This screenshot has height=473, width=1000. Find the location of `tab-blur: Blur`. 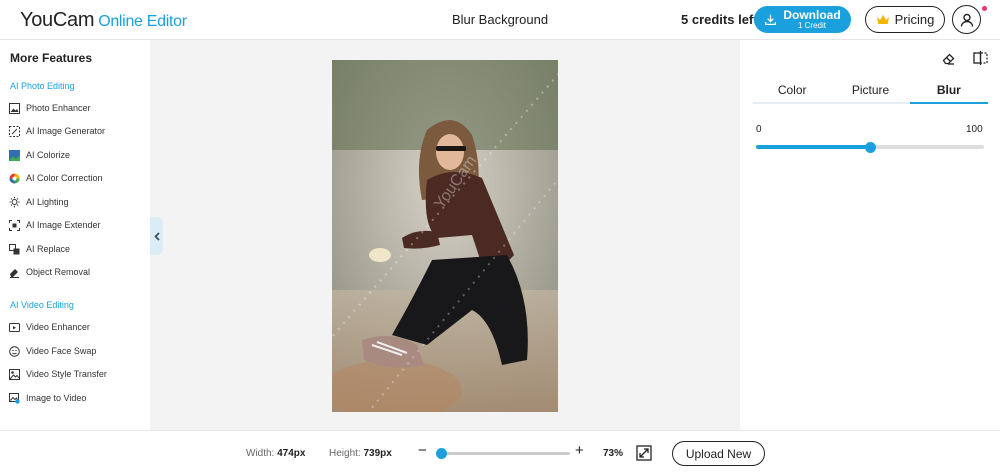

tab-blur: Blur is located at coordinates (949, 92).